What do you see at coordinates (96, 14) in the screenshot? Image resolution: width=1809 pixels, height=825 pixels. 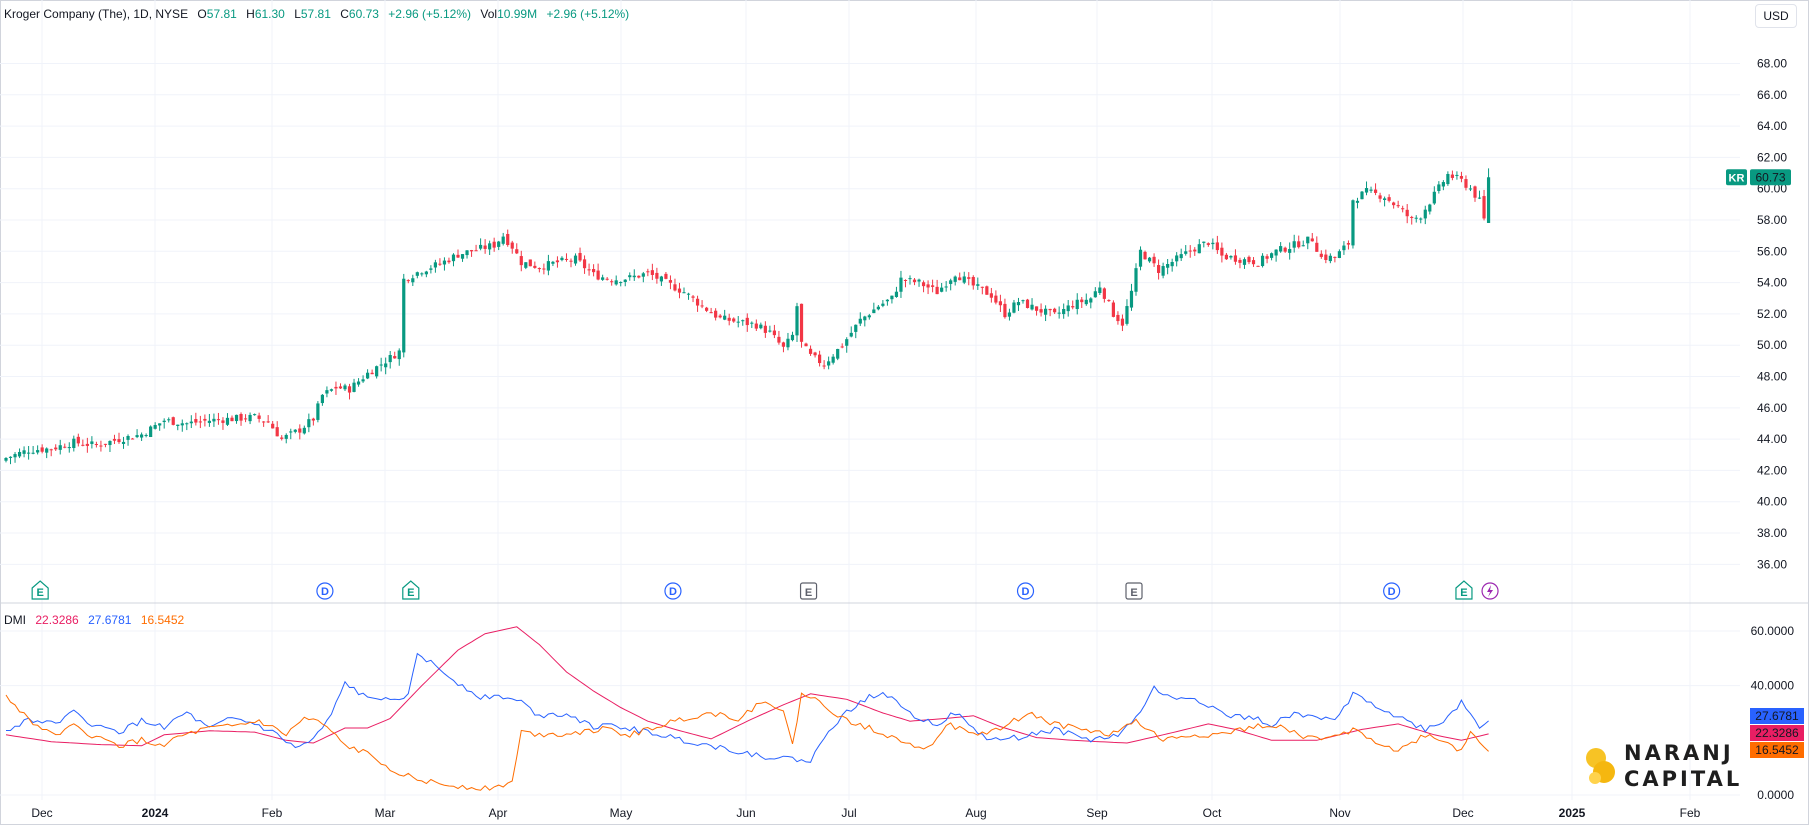 I see `symbol-title: Kroger Company (The), 1D, NYSE` at bounding box center [96, 14].